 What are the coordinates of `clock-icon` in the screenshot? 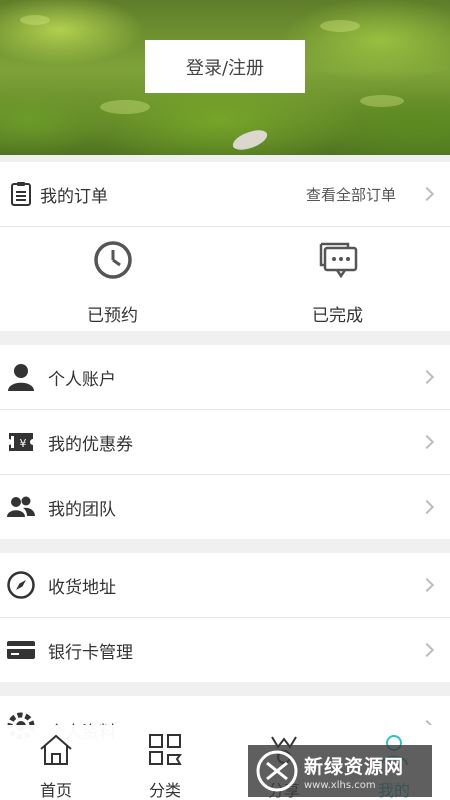 It's located at (113, 260).